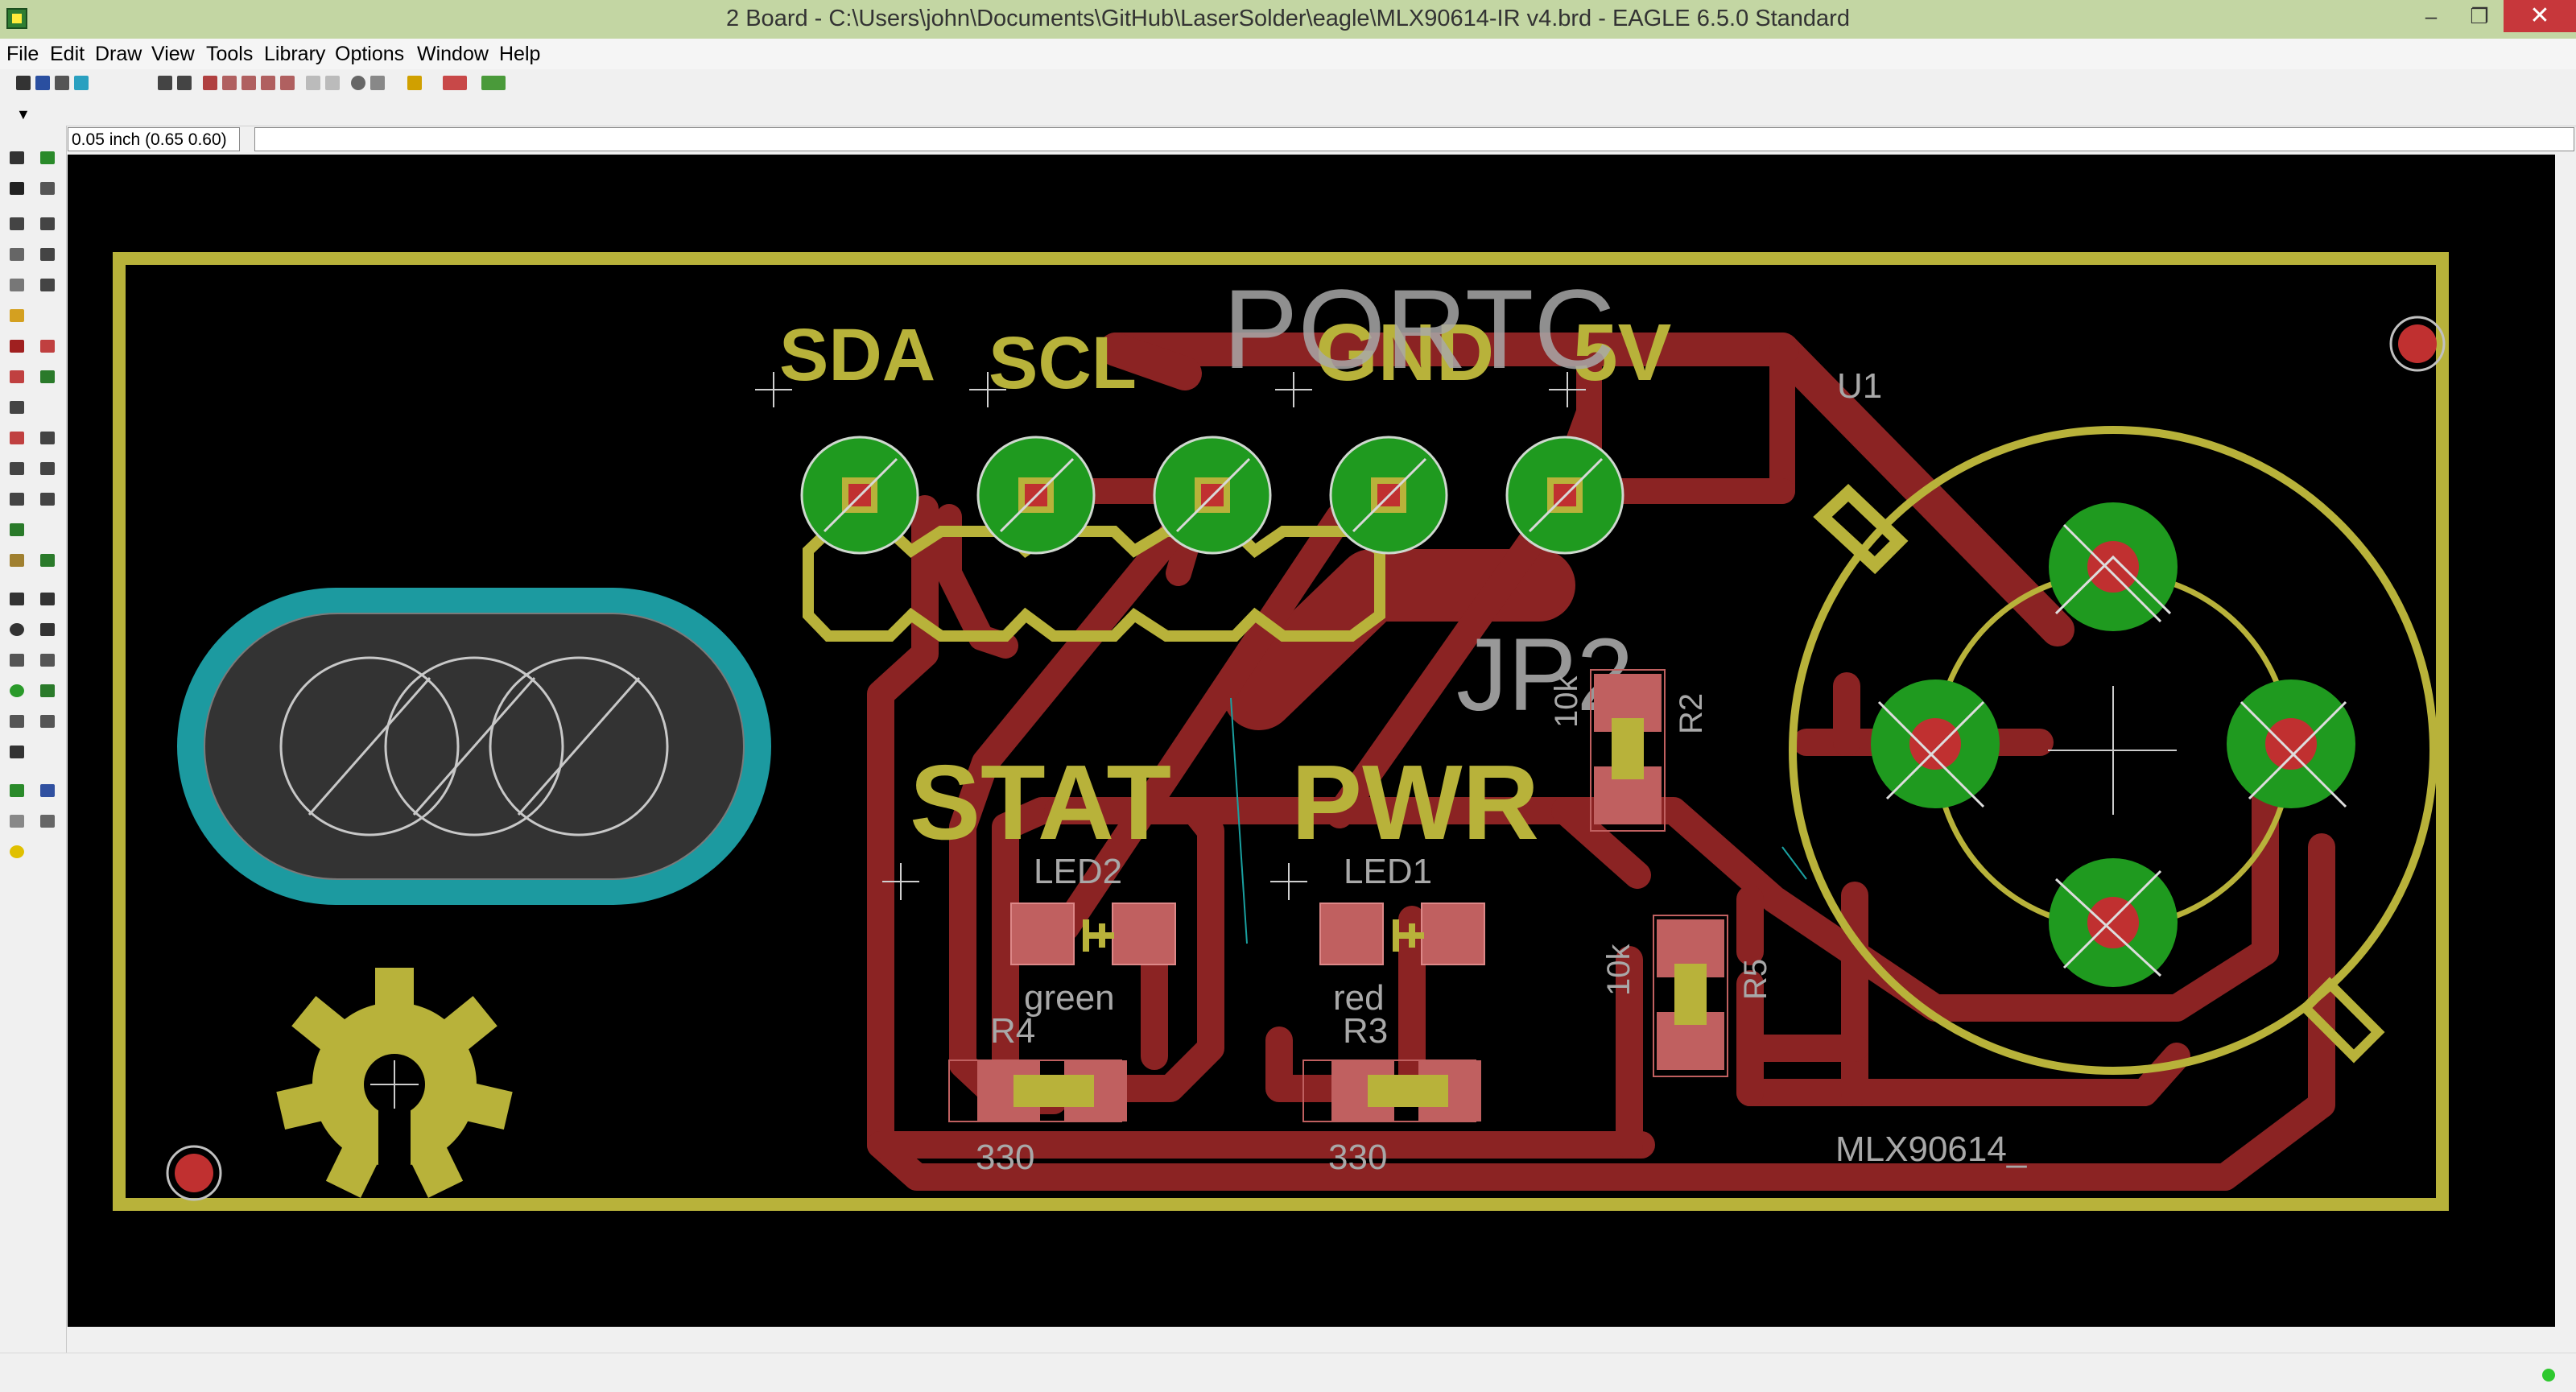 Image resolution: width=2576 pixels, height=1392 pixels. I want to click on meander-tool-icon, so click(47, 468).